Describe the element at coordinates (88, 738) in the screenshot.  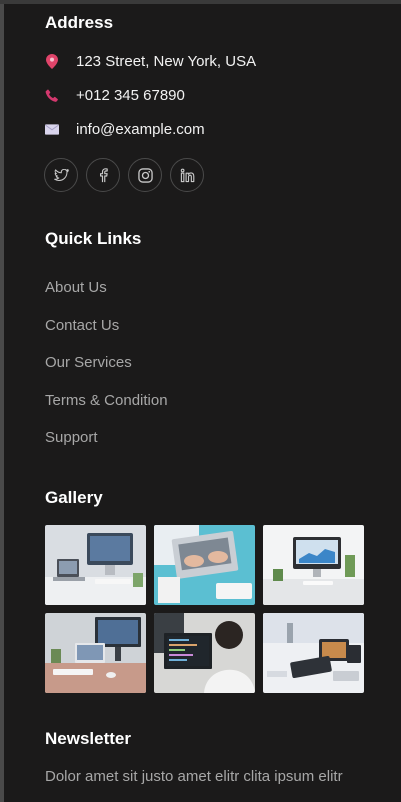
I see `newsletter-heading: Newsletter` at that location.